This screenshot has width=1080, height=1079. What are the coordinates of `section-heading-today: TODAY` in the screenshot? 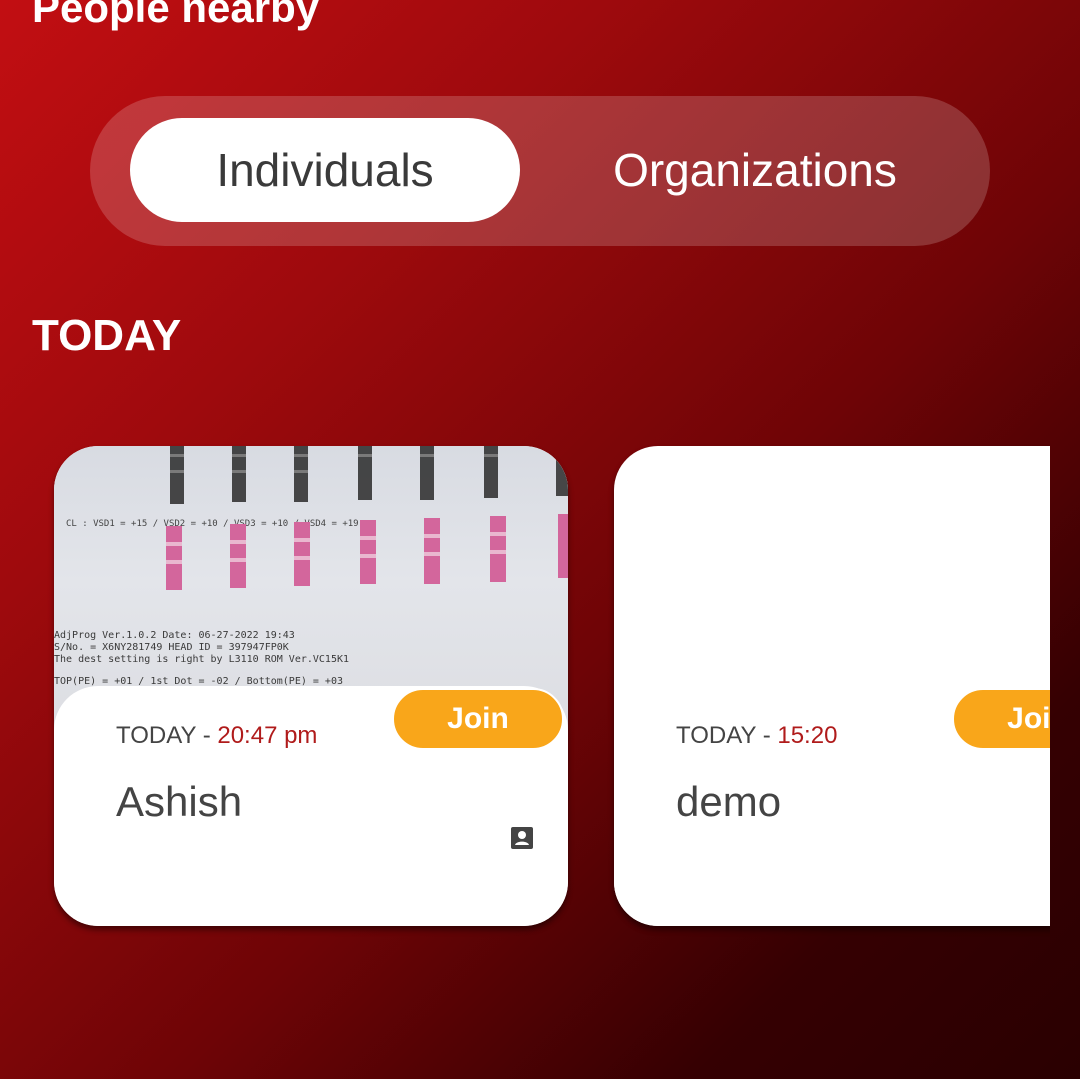 It's located at (107, 335).